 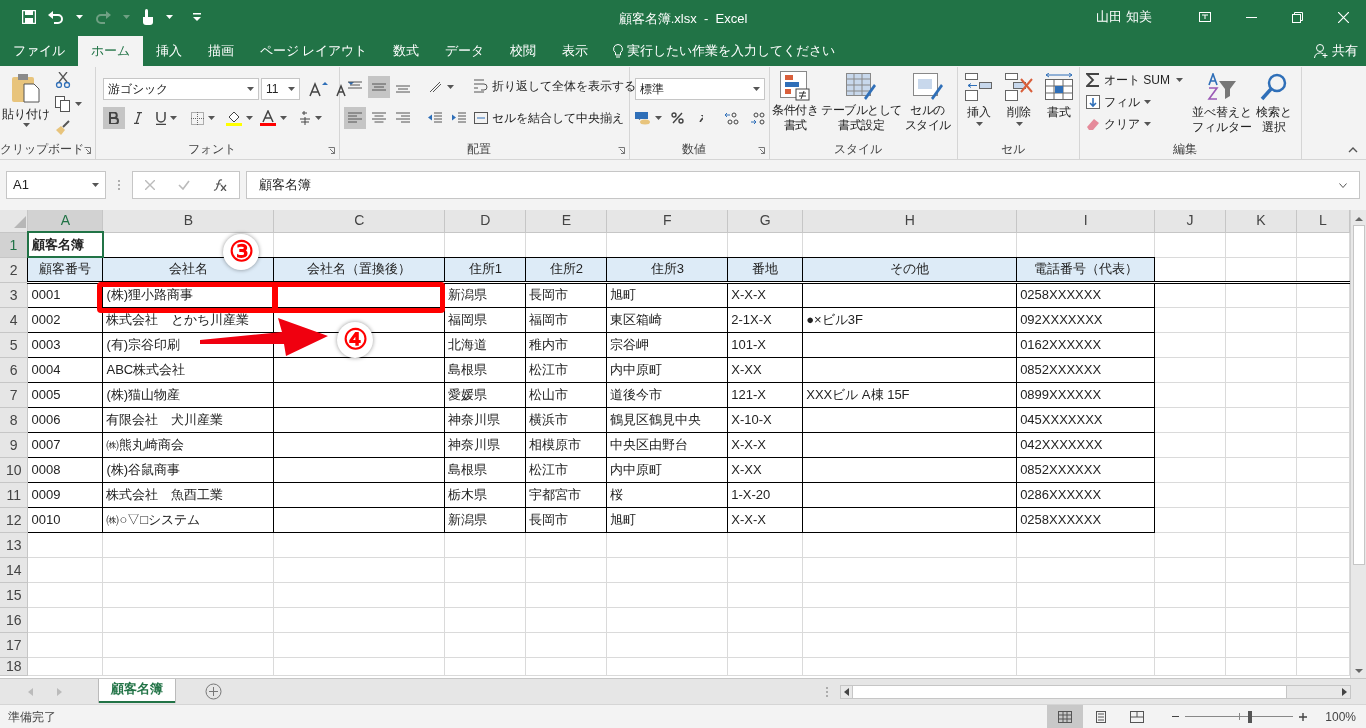 I want to click on column-header: A, so click(x=65, y=221).